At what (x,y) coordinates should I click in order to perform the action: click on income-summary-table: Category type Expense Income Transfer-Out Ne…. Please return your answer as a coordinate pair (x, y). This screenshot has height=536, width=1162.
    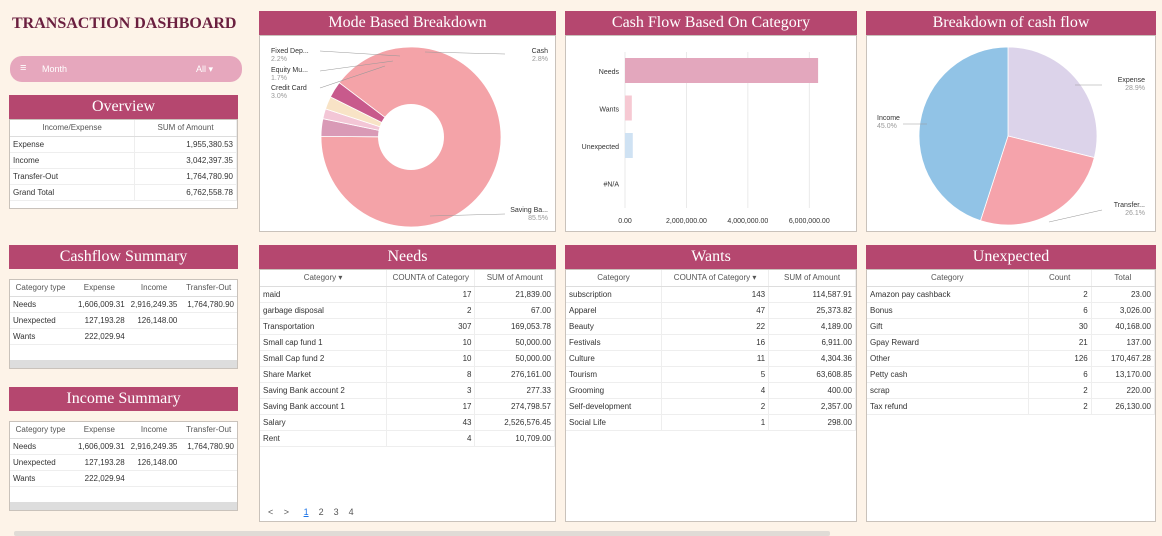
    Looking at the image, I should click on (123, 466).